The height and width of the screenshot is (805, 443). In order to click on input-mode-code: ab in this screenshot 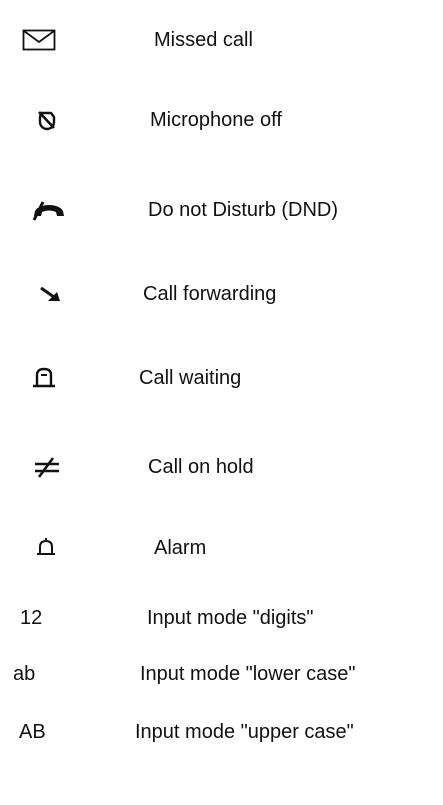, I will do `click(24, 674)`.